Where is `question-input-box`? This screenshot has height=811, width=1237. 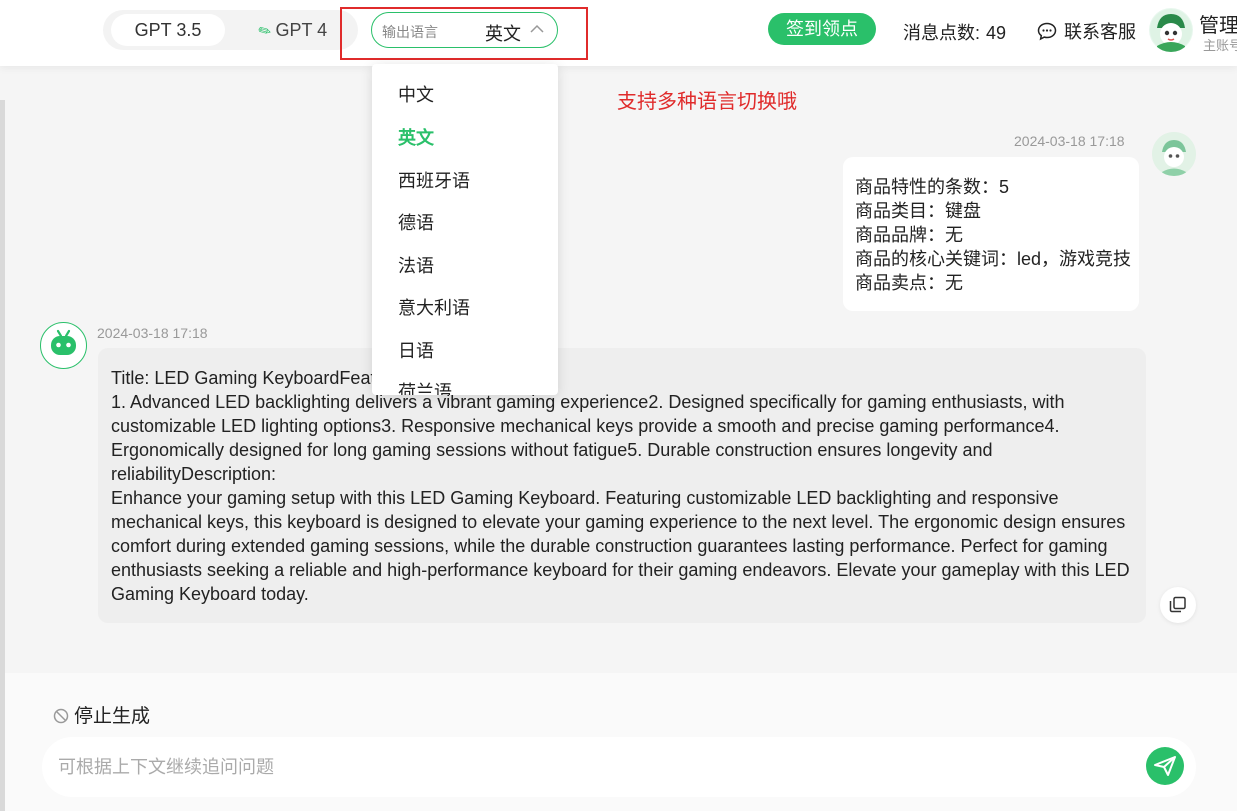
question-input-box is located at coordinates (619, 767).